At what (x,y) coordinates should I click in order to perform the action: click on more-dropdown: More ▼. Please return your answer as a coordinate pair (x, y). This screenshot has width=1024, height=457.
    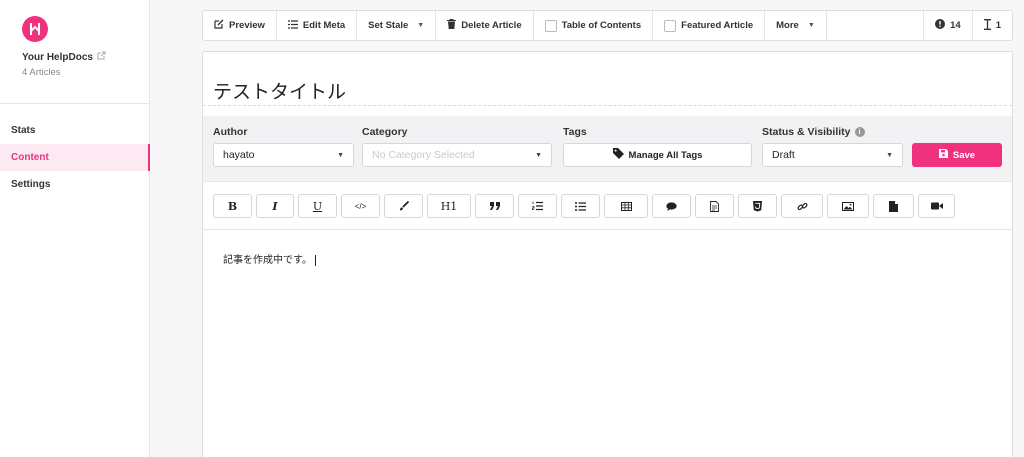
    Looking at the image, I should click on (796, 25).